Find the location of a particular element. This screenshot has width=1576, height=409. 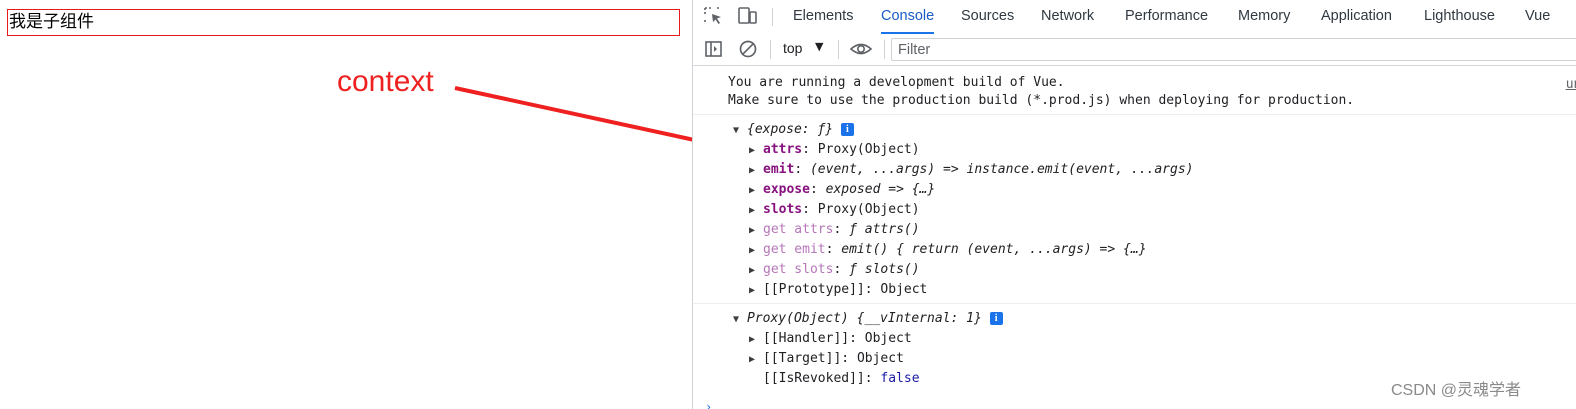

tree-row: ▶ slots: Proxy(Object) is located at coordinates (834, 210).